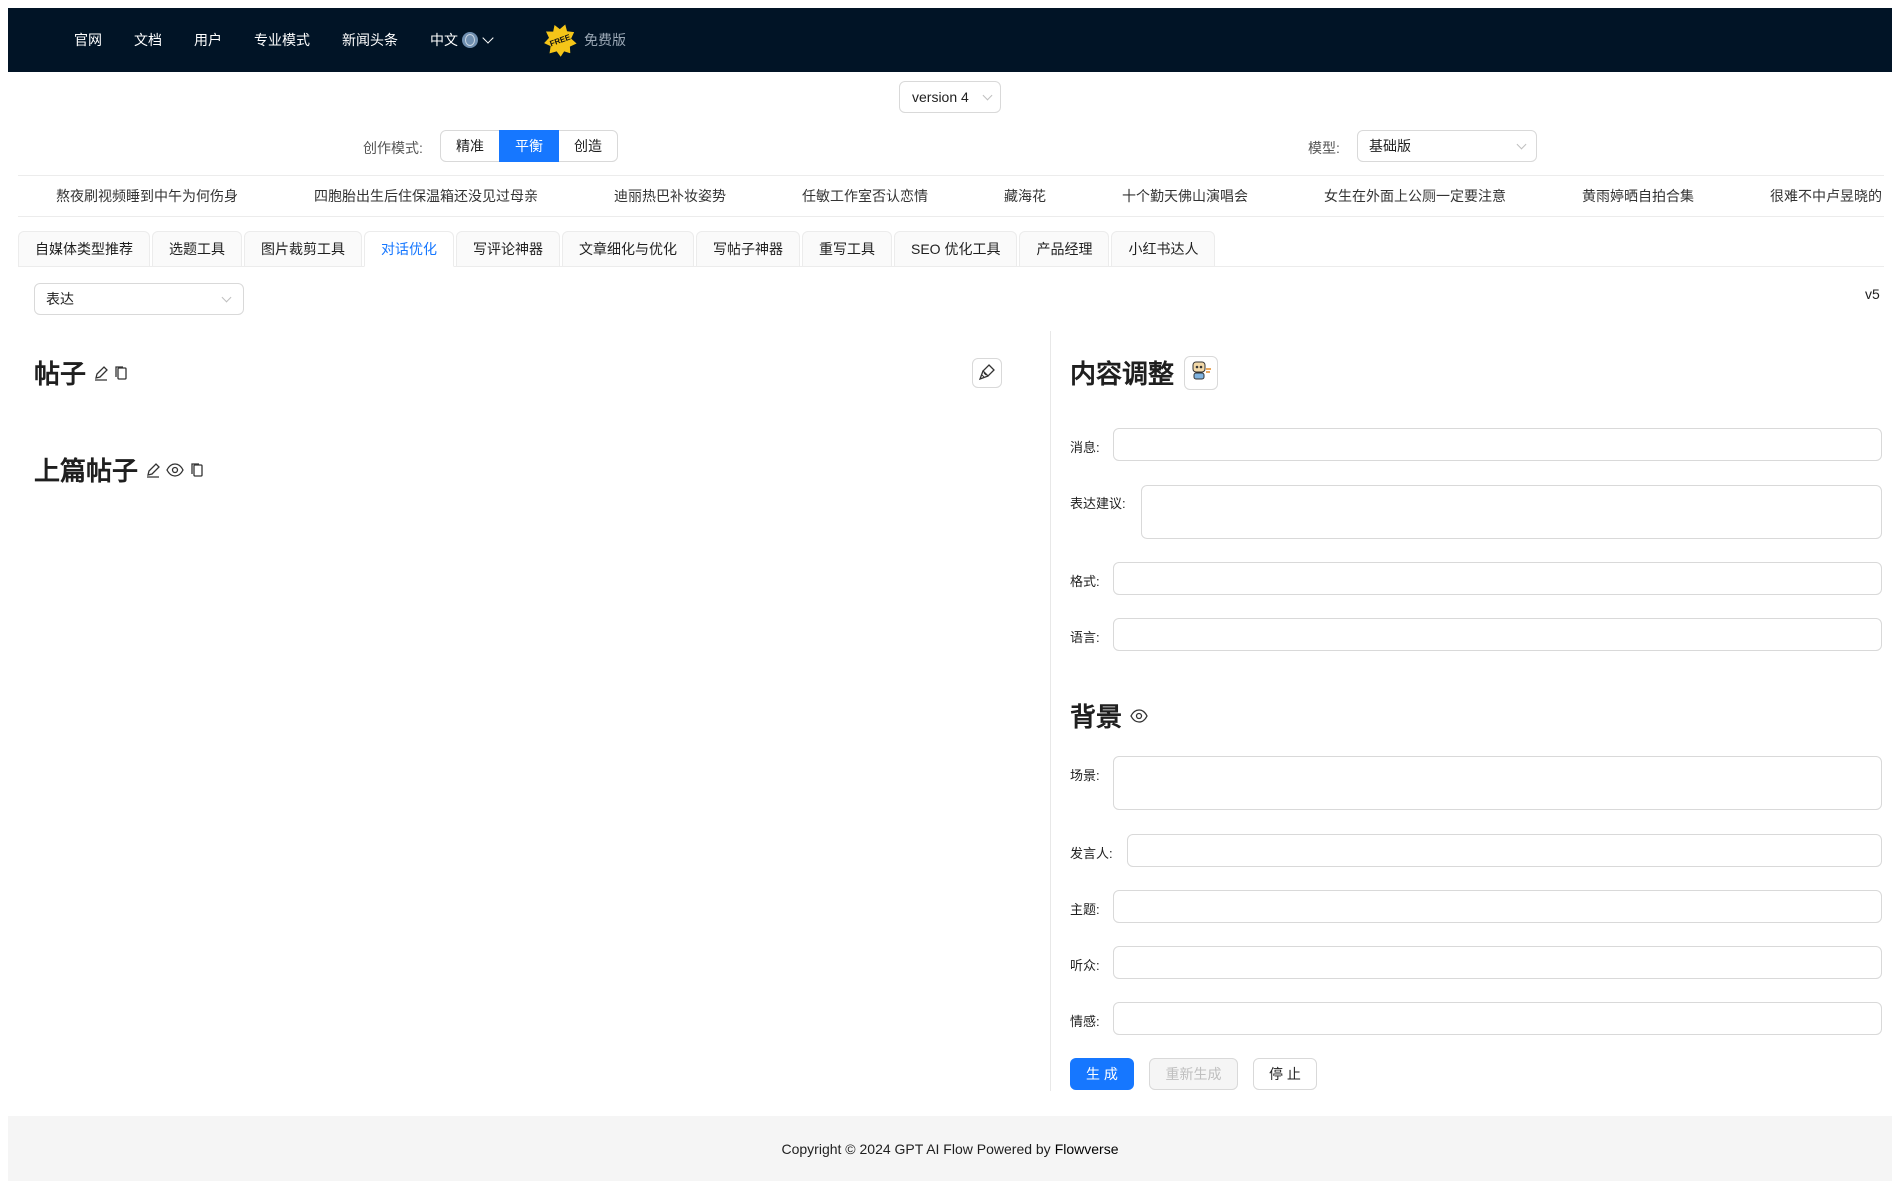 The image size is (1900, 1181). Describe the element at coordinates (865, 196) in the screenshot. I see `headline-item: 任敏工作室否认恋情` at that location.